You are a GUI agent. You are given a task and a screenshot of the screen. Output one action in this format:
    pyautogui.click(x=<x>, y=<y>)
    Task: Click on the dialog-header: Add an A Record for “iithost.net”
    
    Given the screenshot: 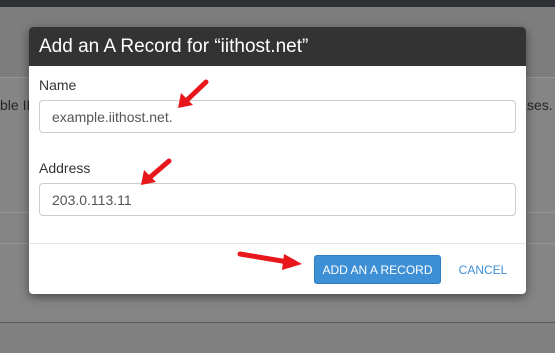 What is the action you would take?
    pyautogui.click(x=277, y=46)
    